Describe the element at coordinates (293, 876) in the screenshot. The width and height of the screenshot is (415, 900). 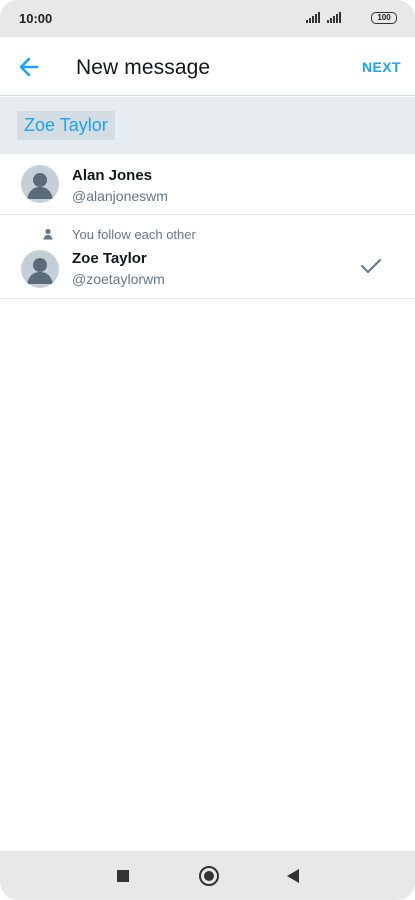
I see `back-icon` at that location.